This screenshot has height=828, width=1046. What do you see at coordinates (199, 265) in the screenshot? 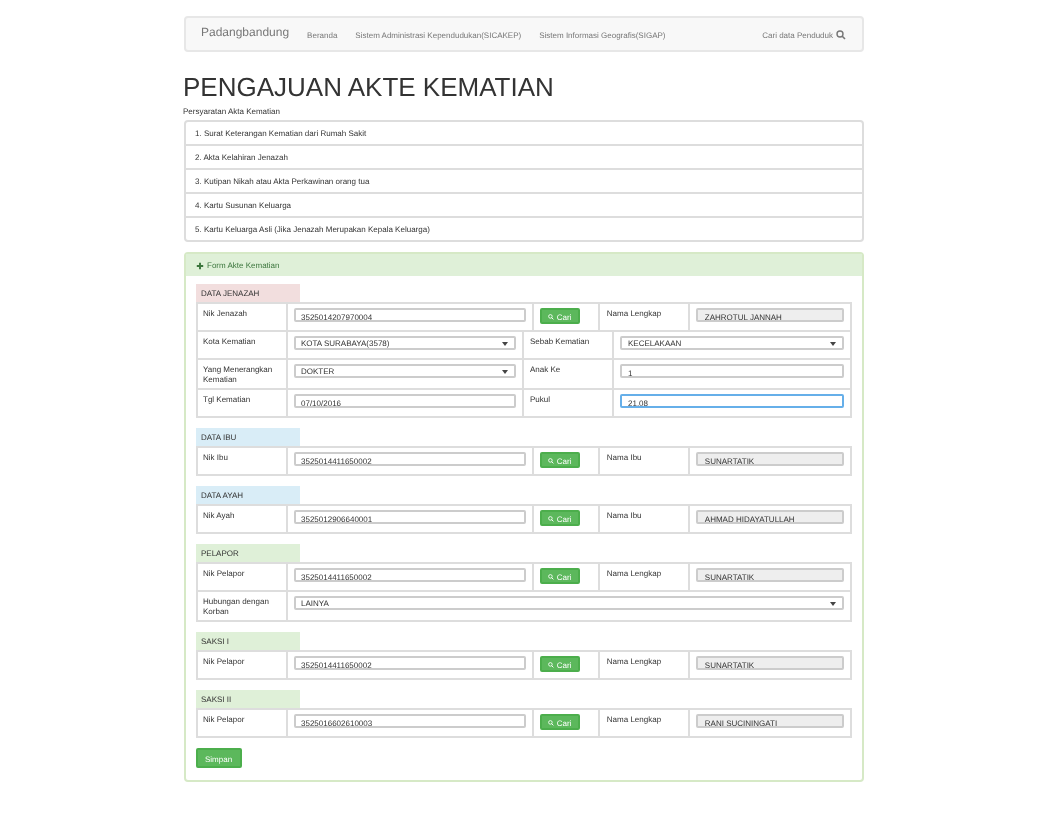
I see `plus-icon` at bounding box center [199, 265].